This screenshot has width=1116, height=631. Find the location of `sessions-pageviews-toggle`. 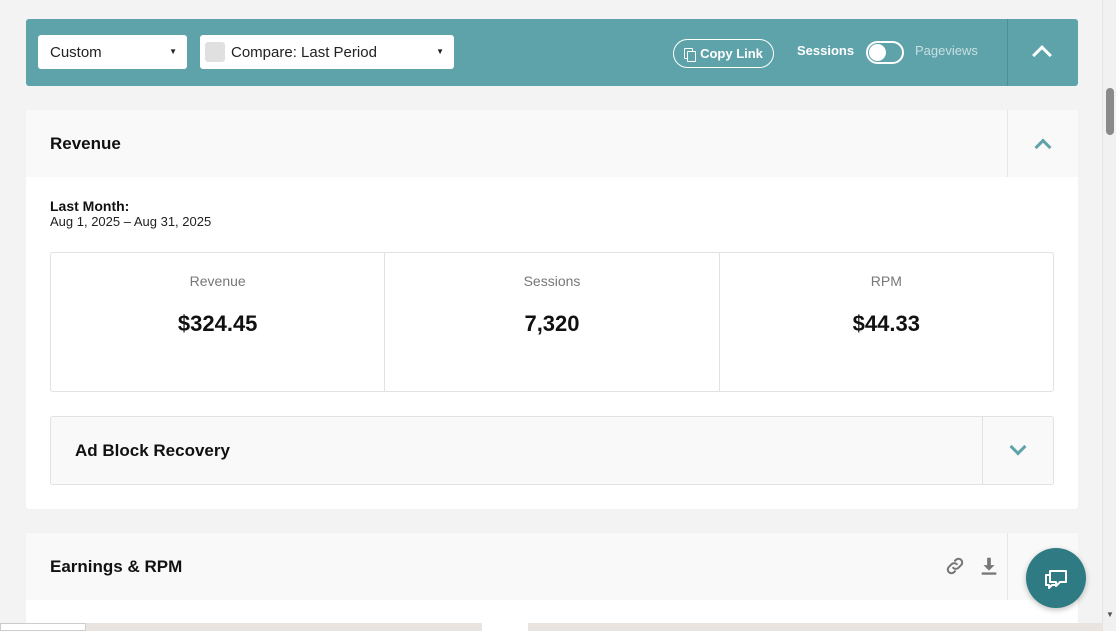

sessions-pageviews-toggle is located at coordinates (885, 52).